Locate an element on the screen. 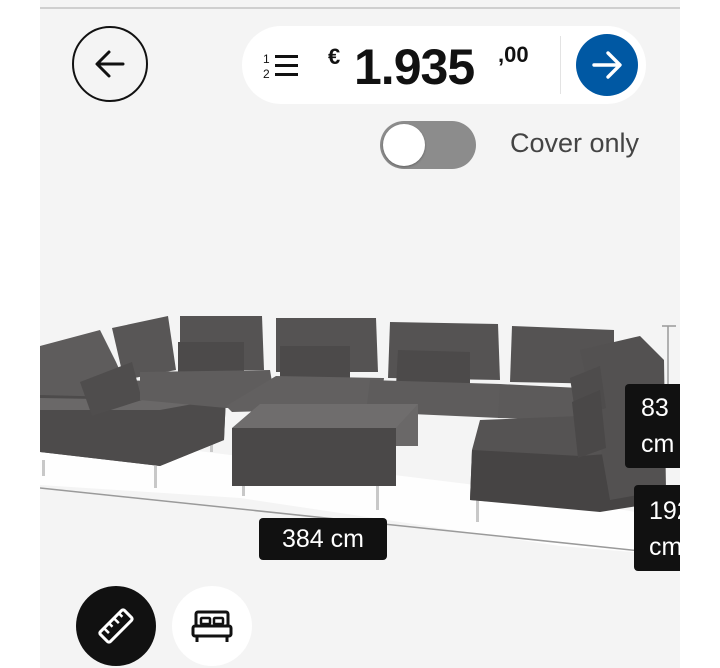  price-bar: 1 2 € 1.935 ,00 is located at coordinates (444, 65).